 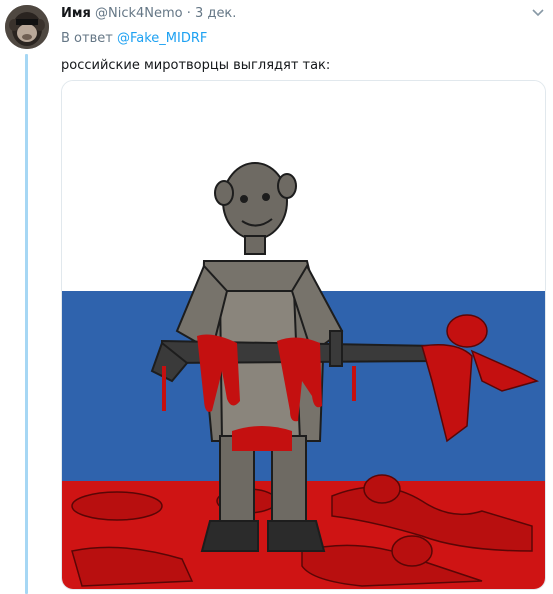 I want to click on chevron-down-icon, so click(x=538, y=13).